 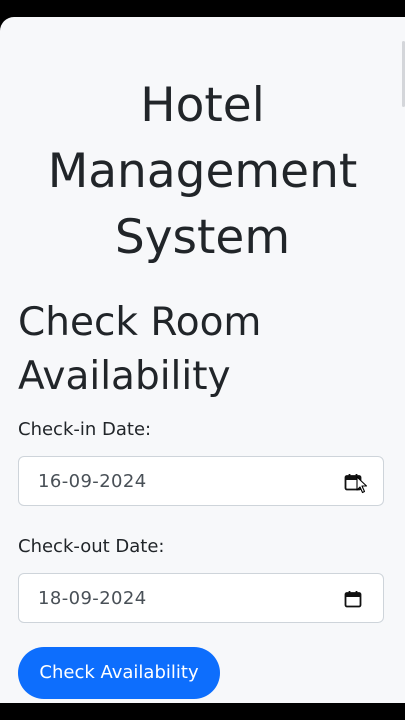 What do you see at coordinates (201, 598) in the screenshot?
I see `checkout-date-input: 18-09-2024` at bounding box center [201, 598].